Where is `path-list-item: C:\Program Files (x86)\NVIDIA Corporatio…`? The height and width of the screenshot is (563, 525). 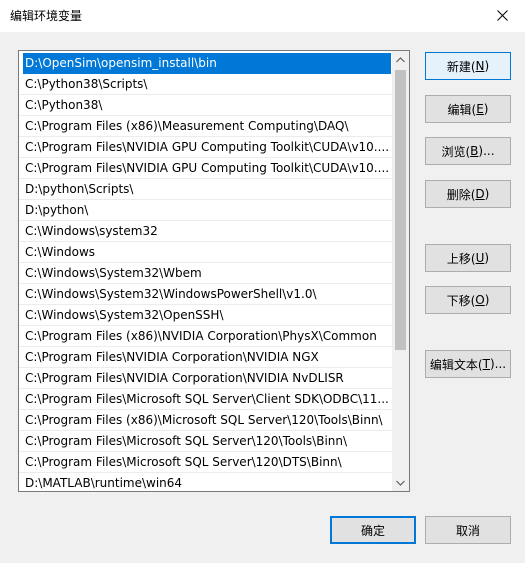
path-list-item: C:\Program Files (x86)\NVIDIA Corporatio… is located at coordinates (206, 336).